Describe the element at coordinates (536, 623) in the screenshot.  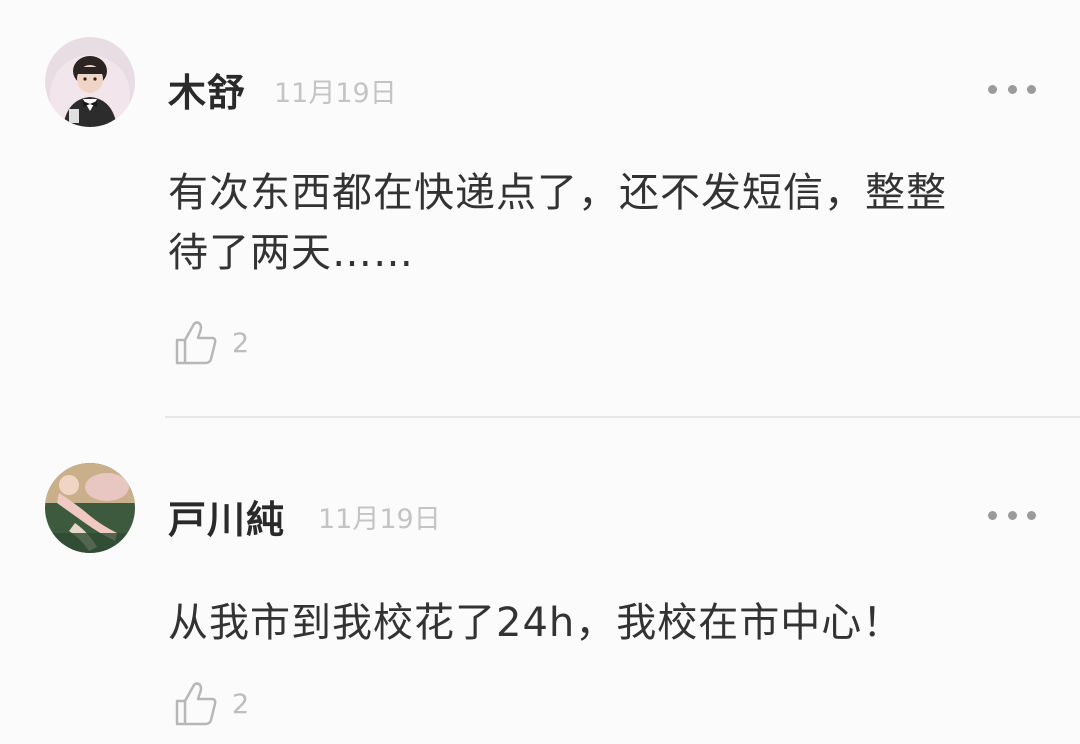
I see `comment-text: 从我市到我校花了24h，我校在市中心！` at that location.